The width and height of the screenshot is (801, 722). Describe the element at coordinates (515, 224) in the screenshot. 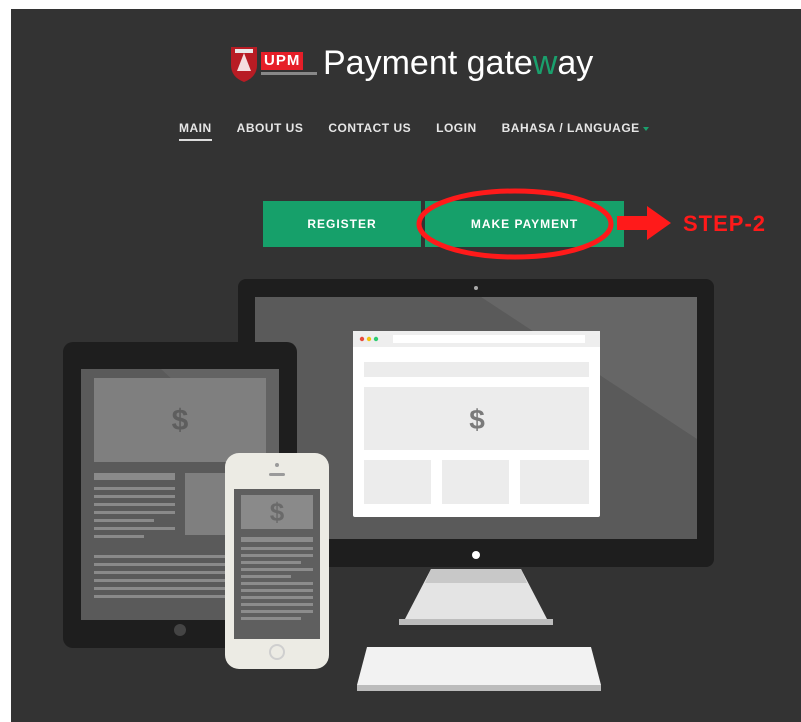

I see `highlight-ellipse` at that location.